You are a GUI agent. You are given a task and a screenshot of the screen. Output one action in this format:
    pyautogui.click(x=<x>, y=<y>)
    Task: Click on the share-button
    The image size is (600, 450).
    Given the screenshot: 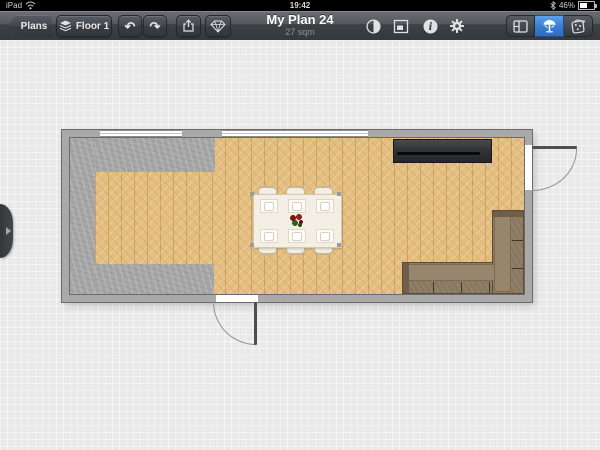 What is the action you would take?
    pyautogui.click(x=188, y=26)
    